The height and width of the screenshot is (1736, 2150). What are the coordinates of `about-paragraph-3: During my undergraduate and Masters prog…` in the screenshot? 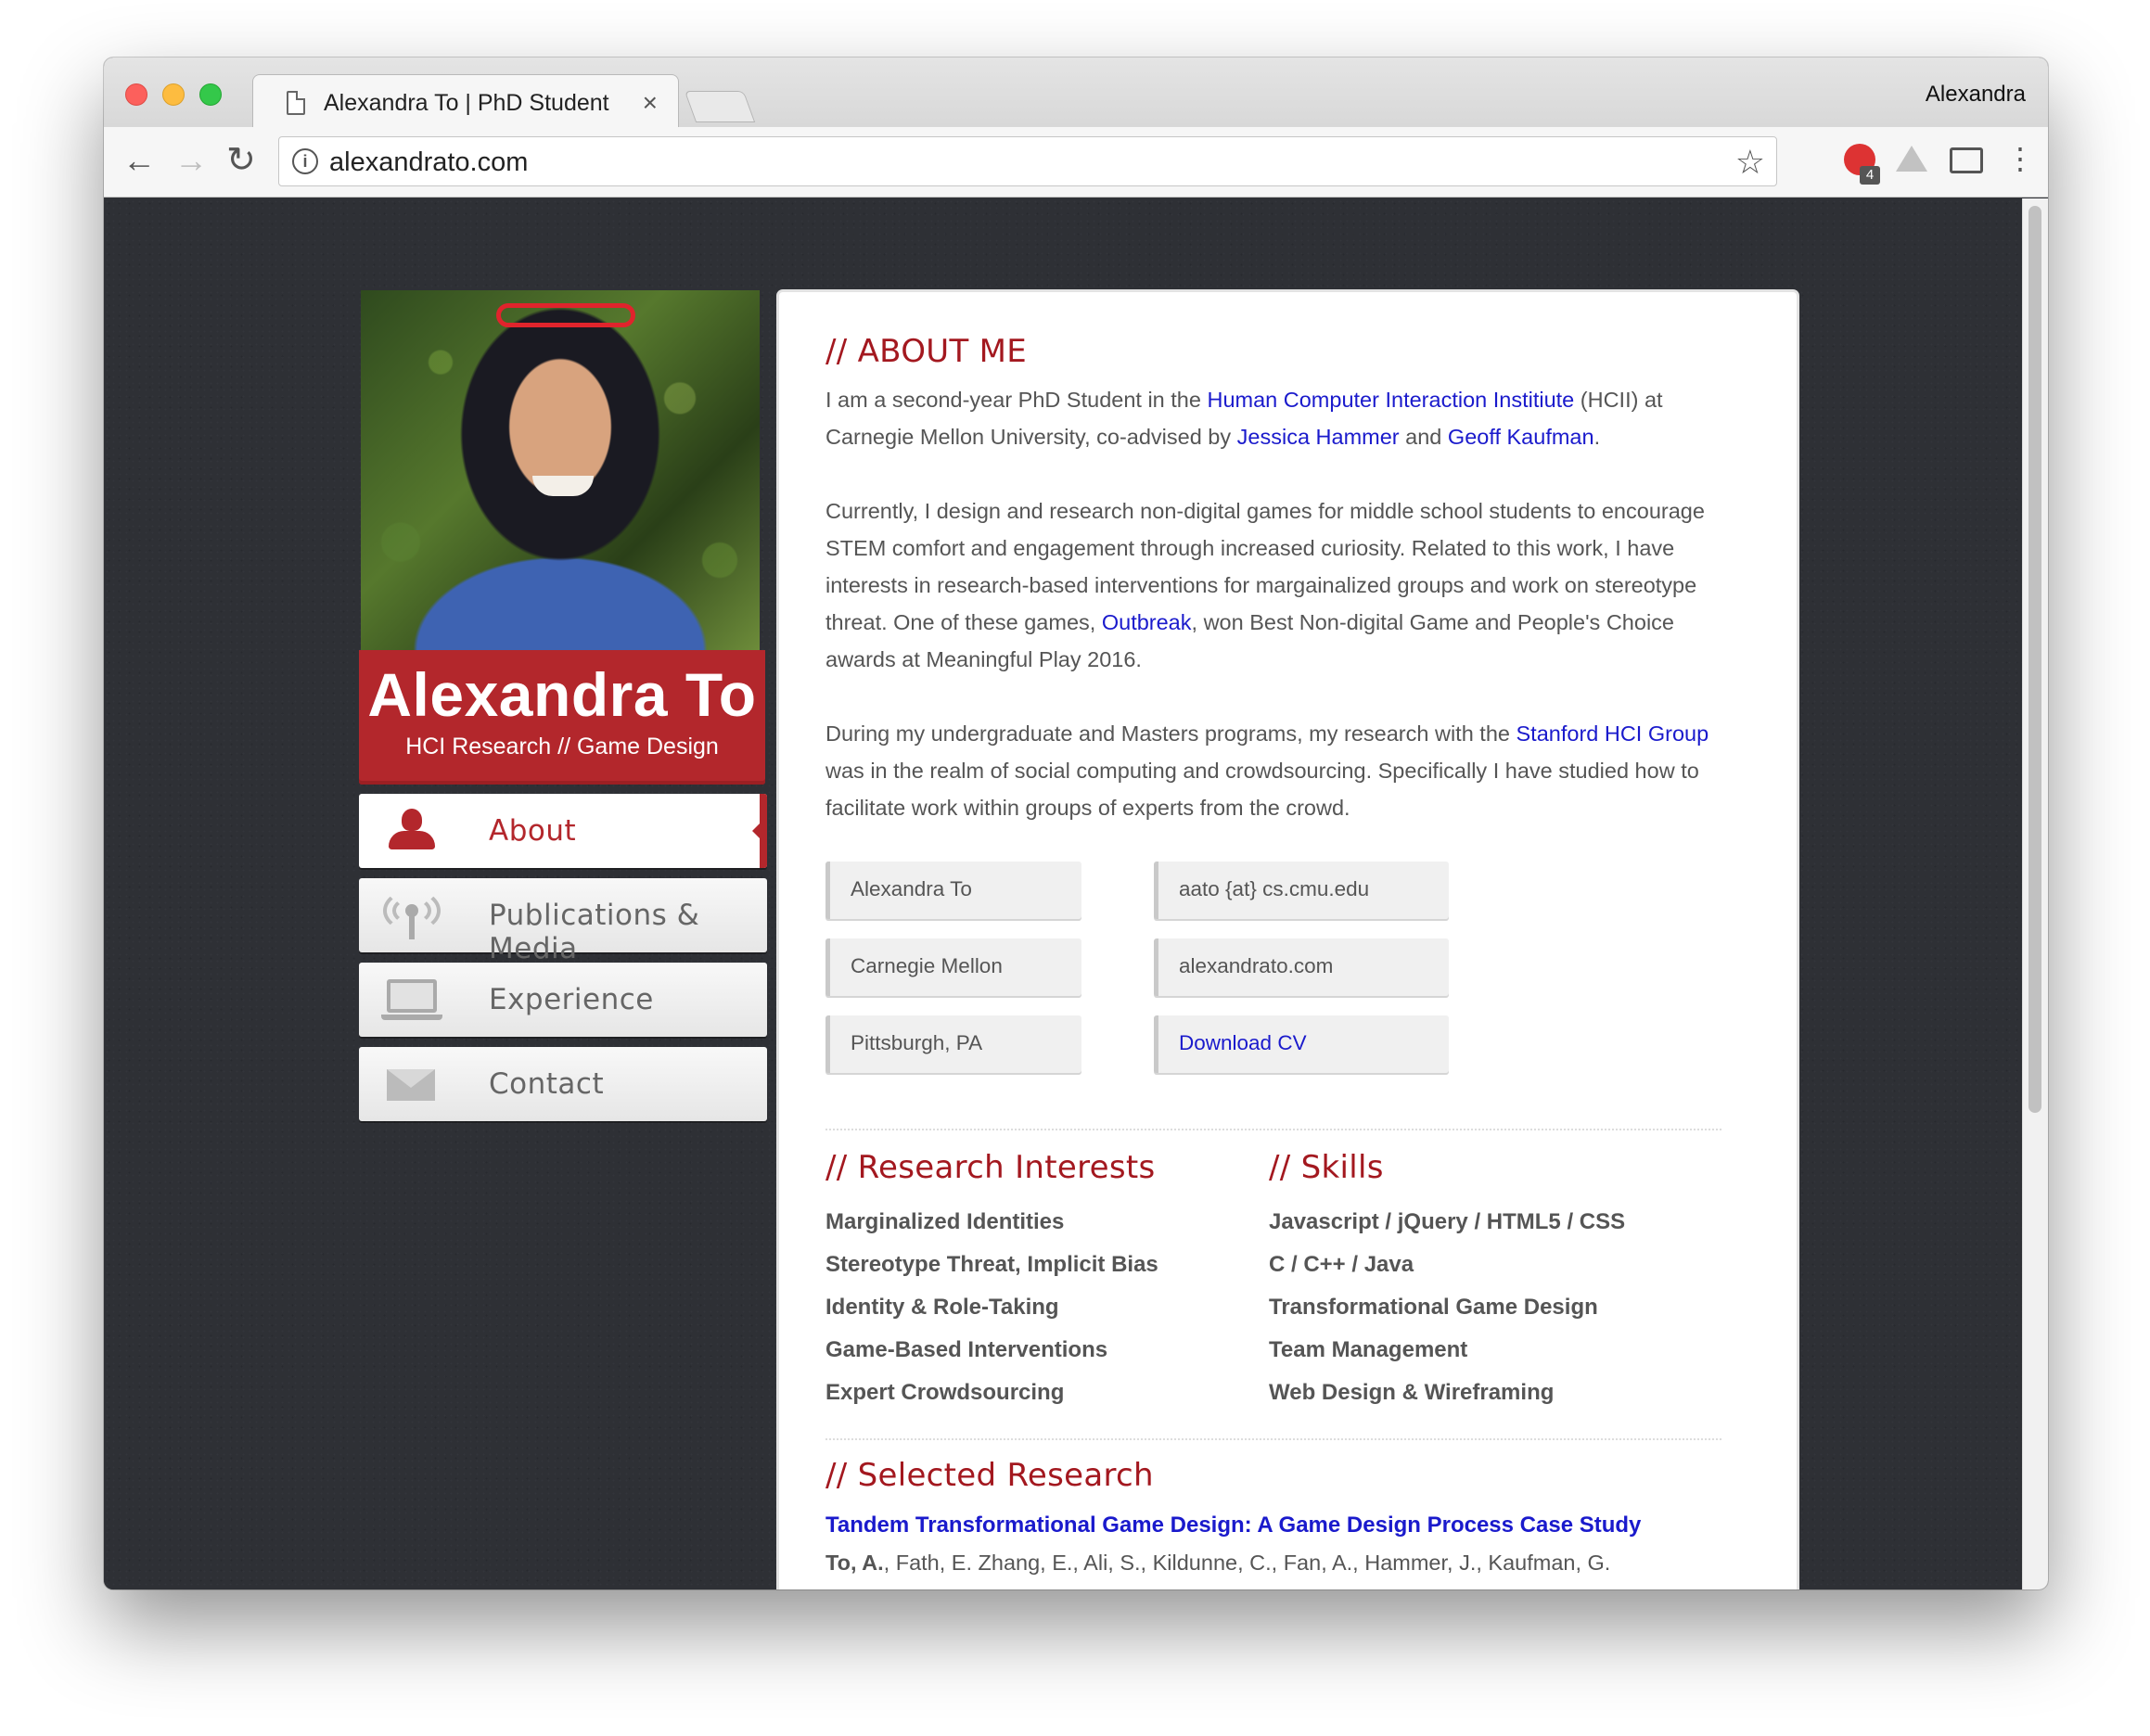 It's located at (1267, 770).